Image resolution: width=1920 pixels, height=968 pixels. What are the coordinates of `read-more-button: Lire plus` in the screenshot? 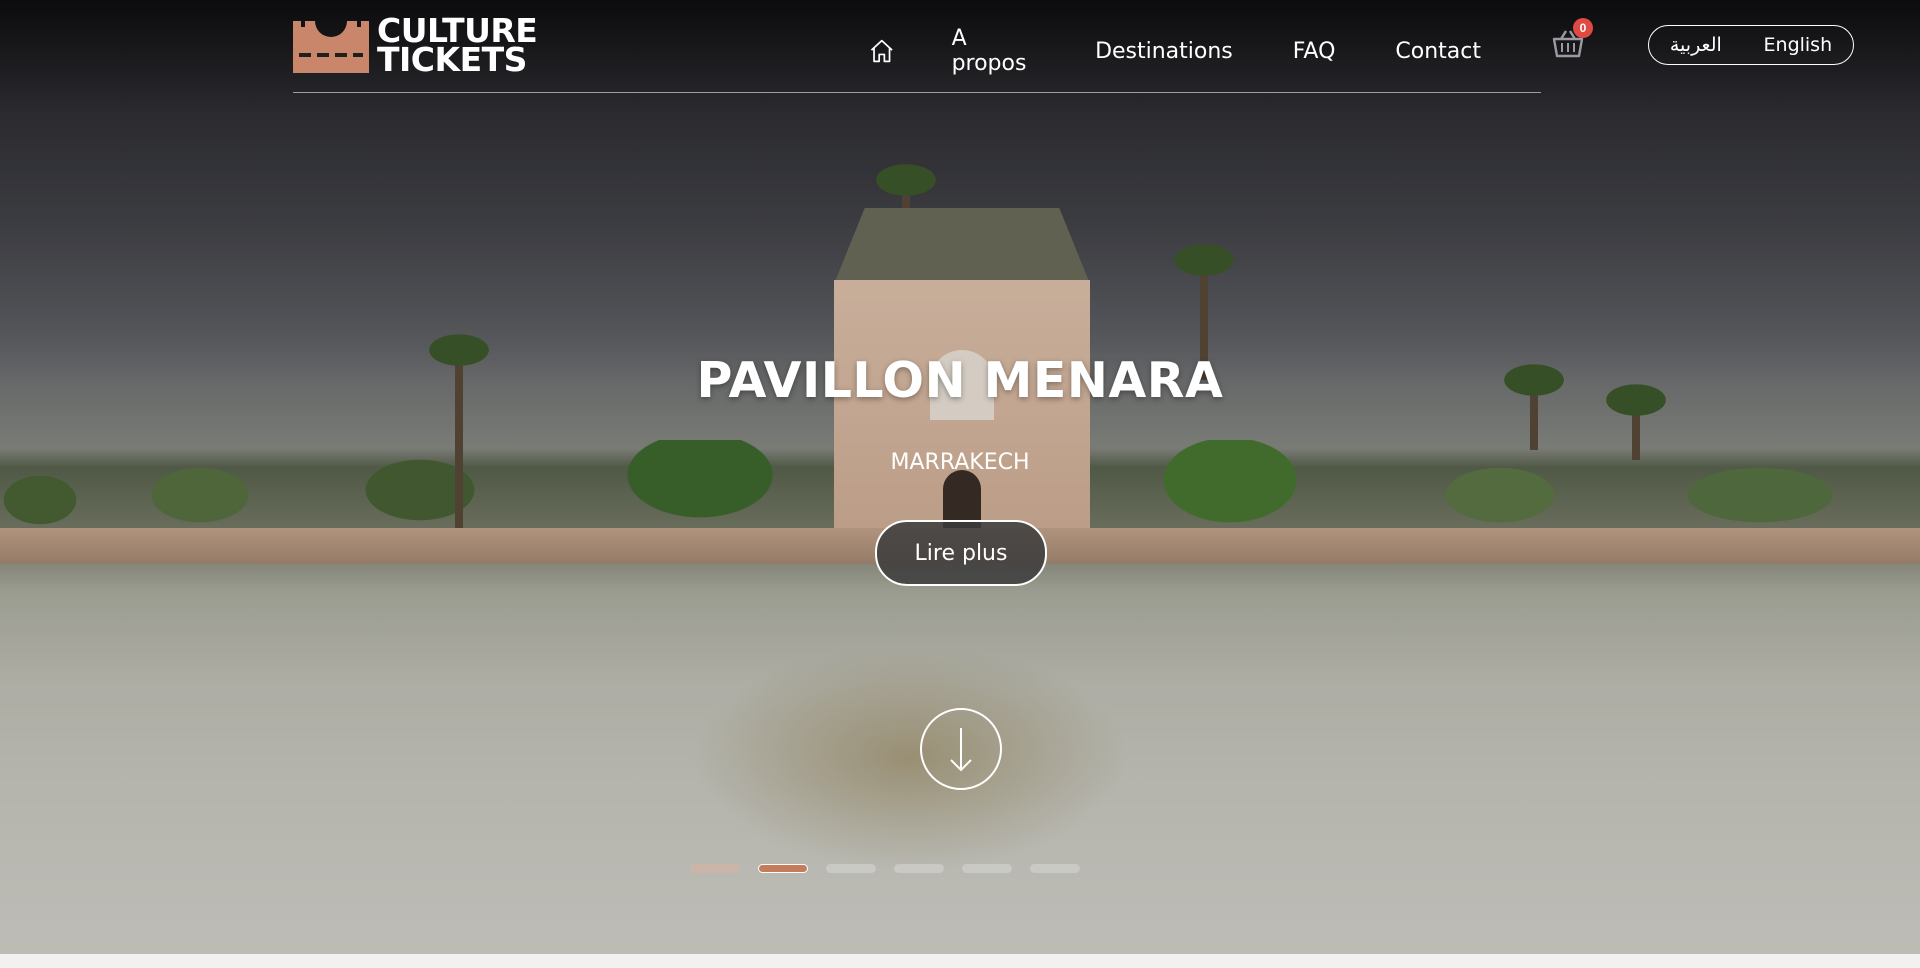 It's located at (961, 553).